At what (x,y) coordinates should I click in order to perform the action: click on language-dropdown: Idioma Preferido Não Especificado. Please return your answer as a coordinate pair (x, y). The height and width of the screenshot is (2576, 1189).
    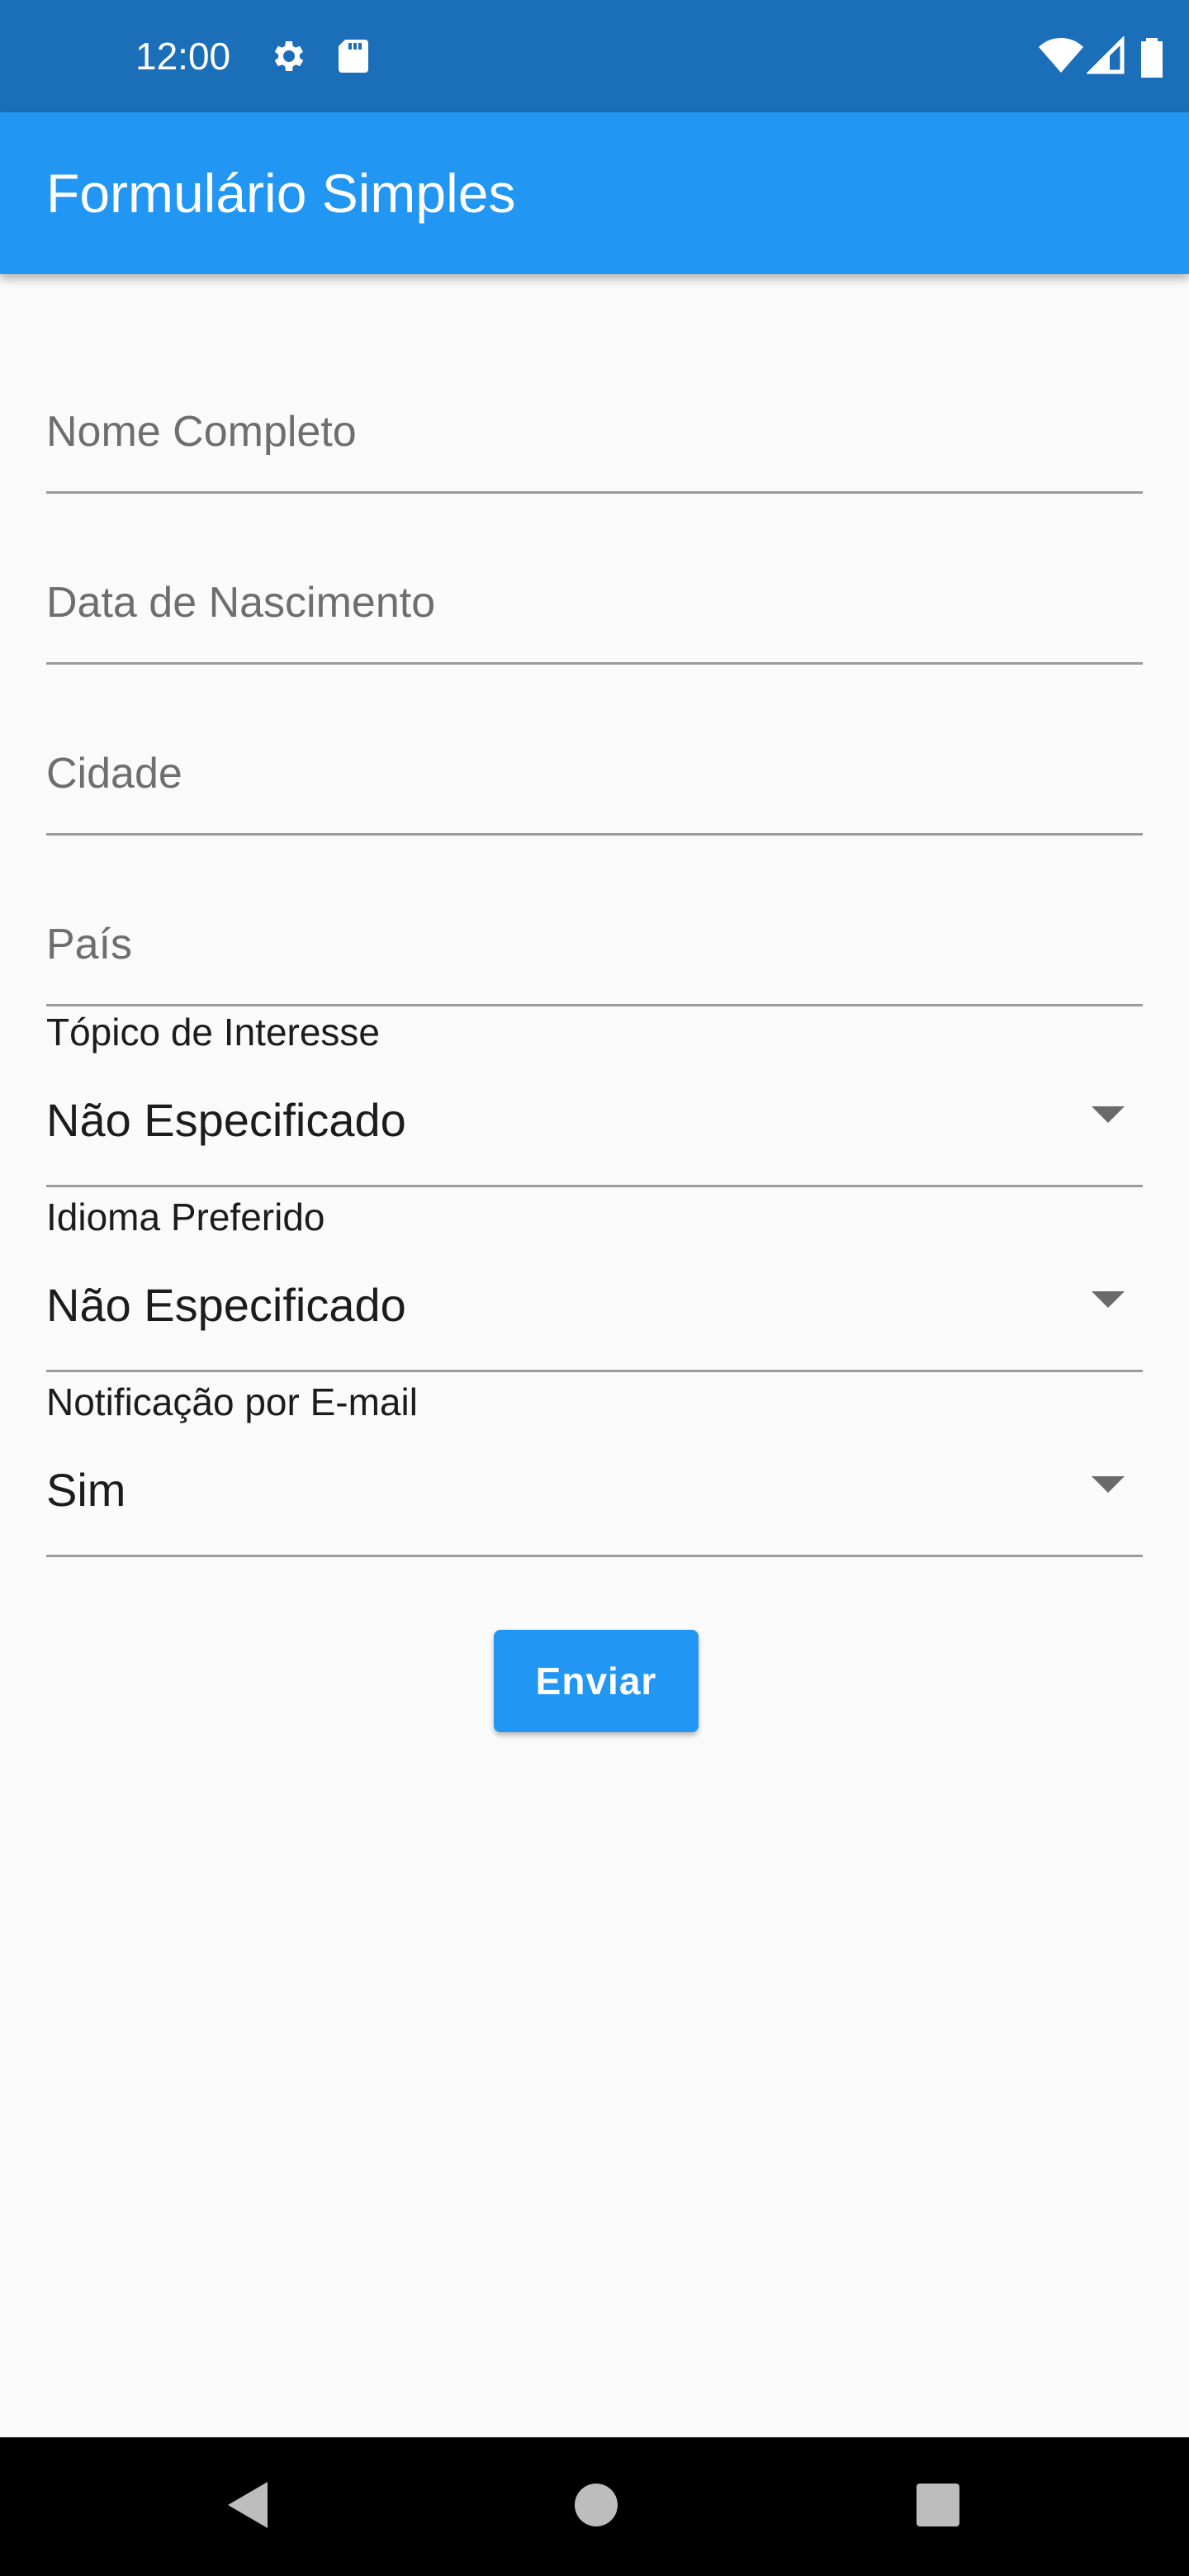
    Looking at the image, I should click on (594, 1279).